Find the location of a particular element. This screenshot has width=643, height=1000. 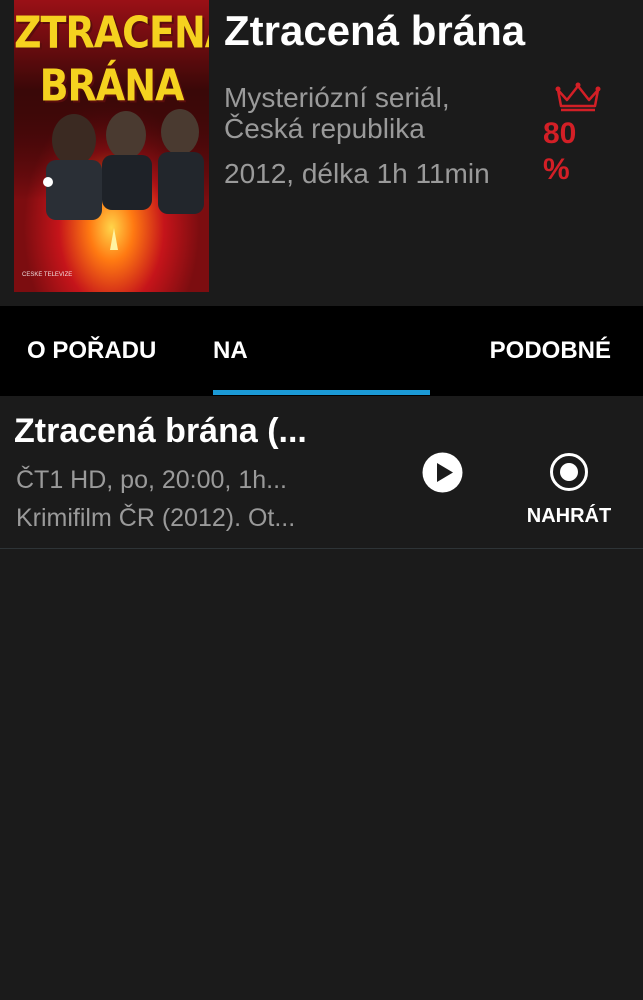

rating-value: 80 % is located at coordinates (560, 151).